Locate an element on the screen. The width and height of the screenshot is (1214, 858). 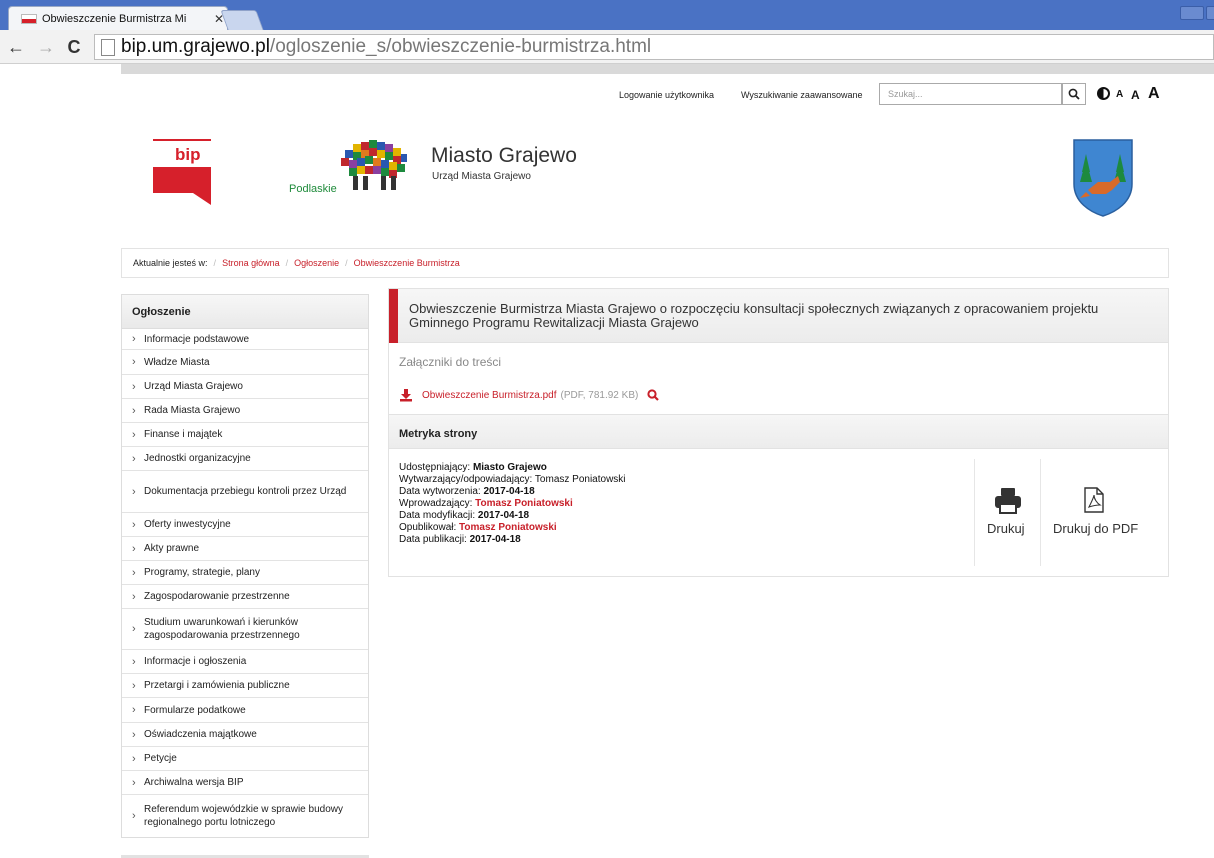
font-size-large-button: A is located at coordinates (1154, 94).